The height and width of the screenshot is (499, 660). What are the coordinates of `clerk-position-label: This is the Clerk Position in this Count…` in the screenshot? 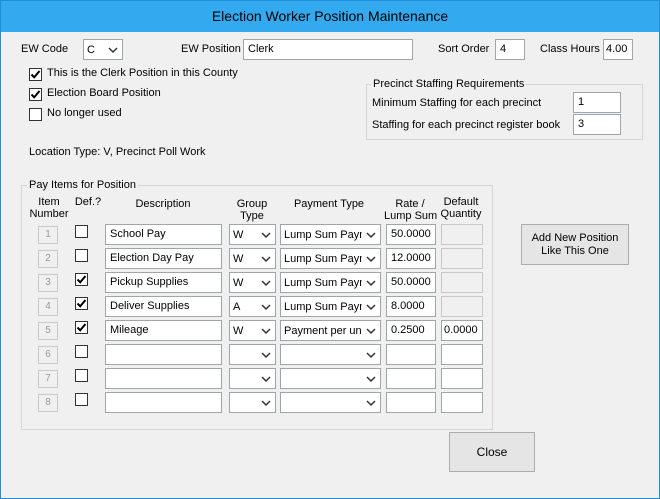 It's located at (142, 73).